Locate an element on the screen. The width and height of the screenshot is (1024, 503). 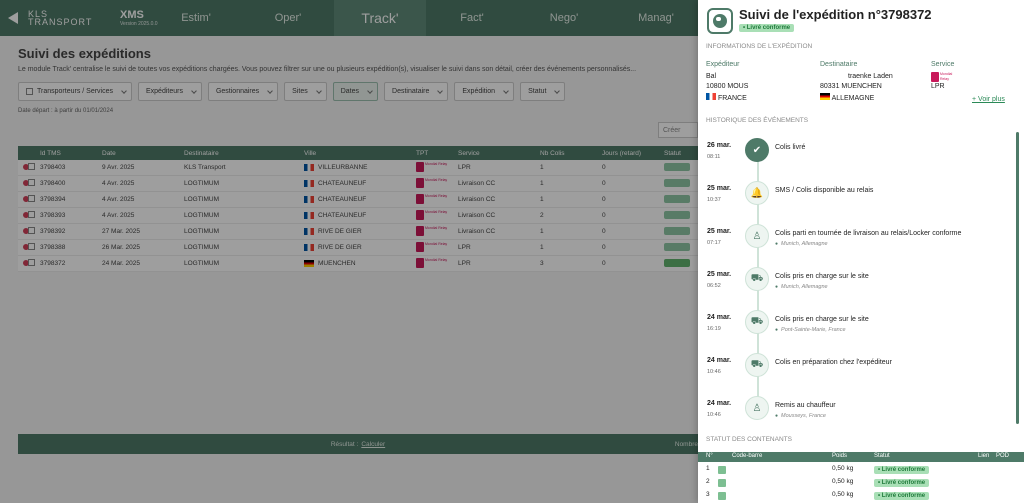
germany-flag-icon is located at coordinates (825, 96).